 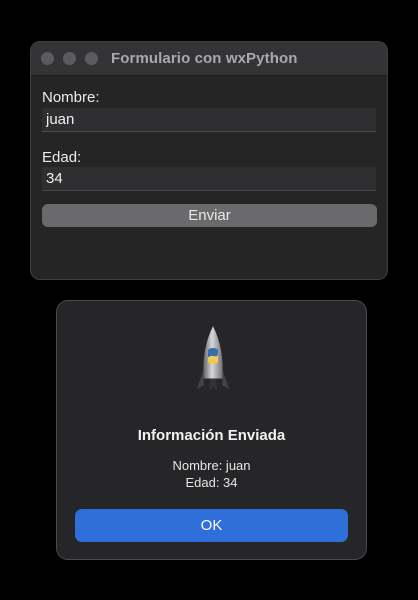 What do you see at coordinates (91, 58) in the screenshot?
I see `zoom-window-button` at bounding box center [91, 58].